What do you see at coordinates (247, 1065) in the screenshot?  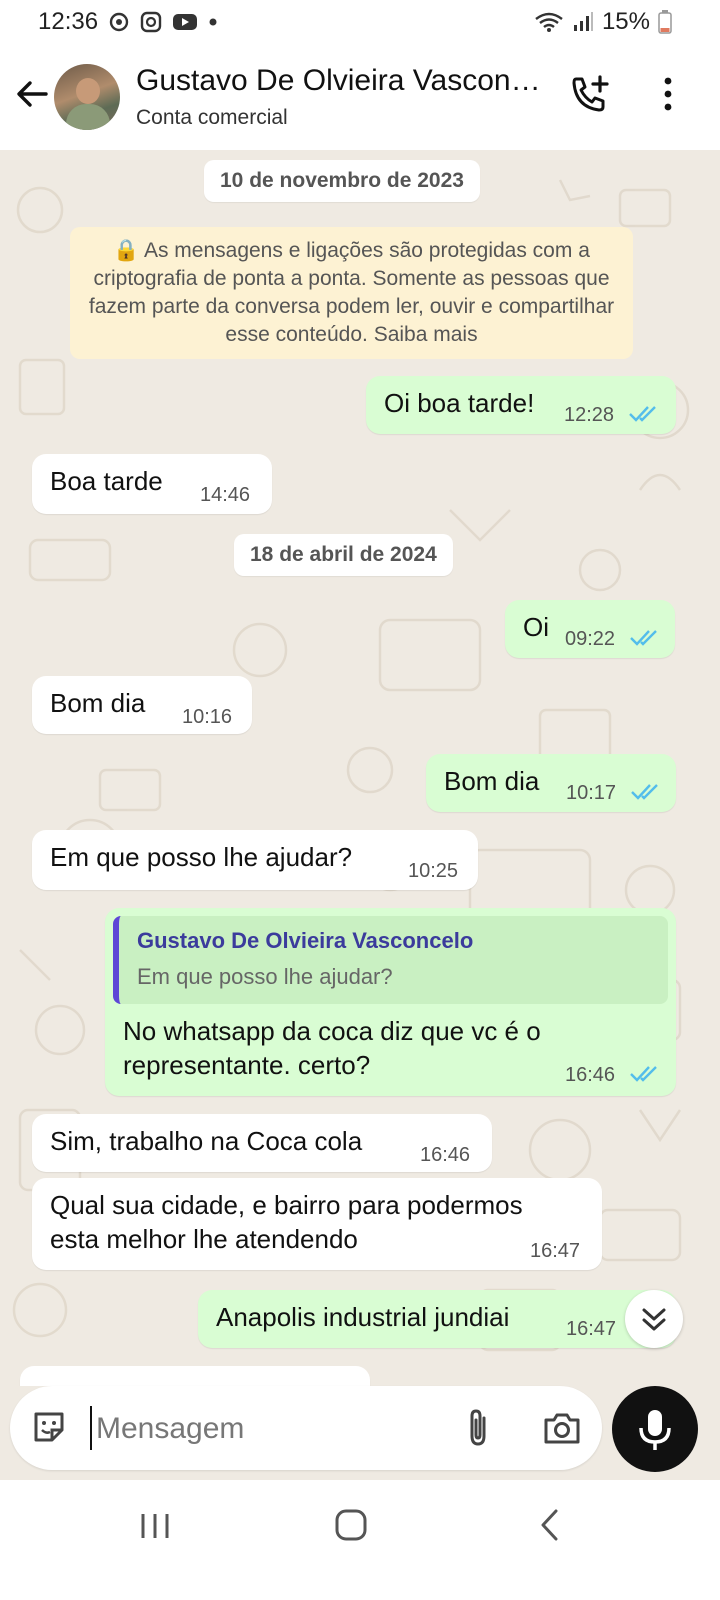 I see `message-text-line2: representante. certo?` at bounding box center [247, 1065].